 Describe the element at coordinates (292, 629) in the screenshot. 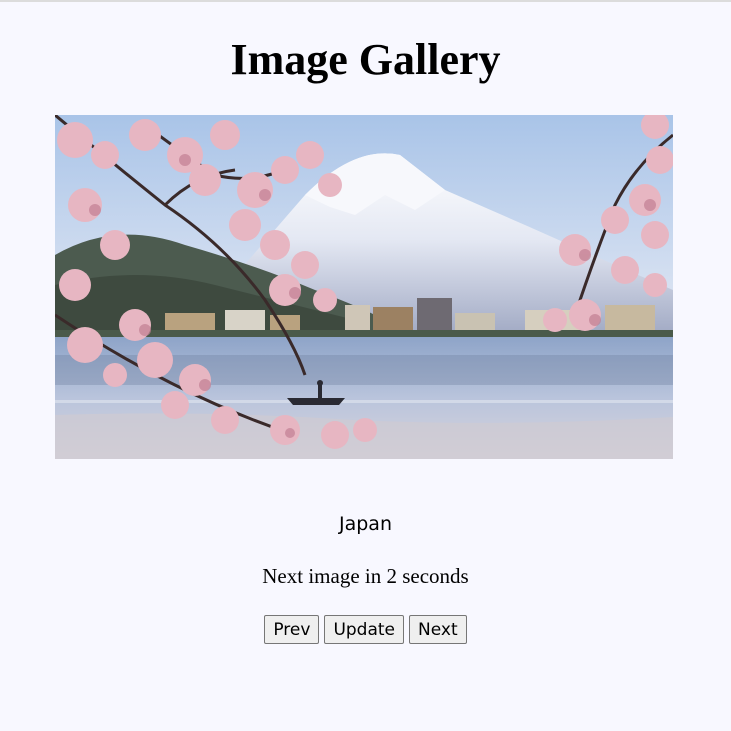

I see `prev-button: Prev` at that location.